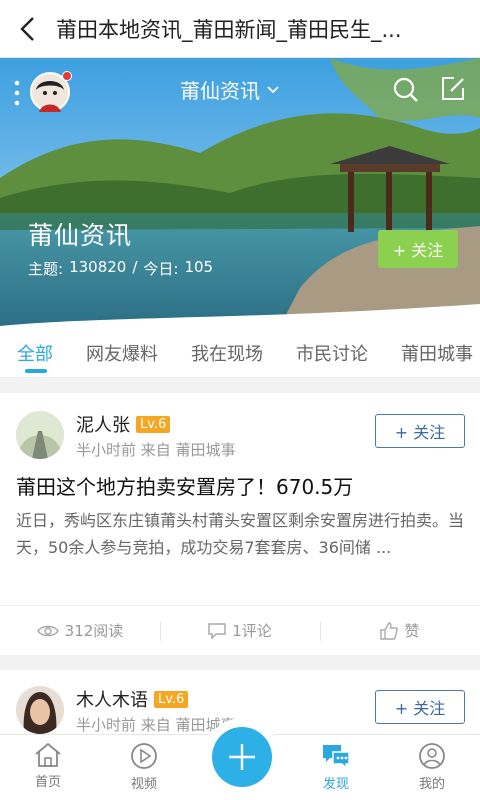  Describe the element at coordinates (335, 784) in the screenshot. I see `nav-discover-label: 发现` at that location.